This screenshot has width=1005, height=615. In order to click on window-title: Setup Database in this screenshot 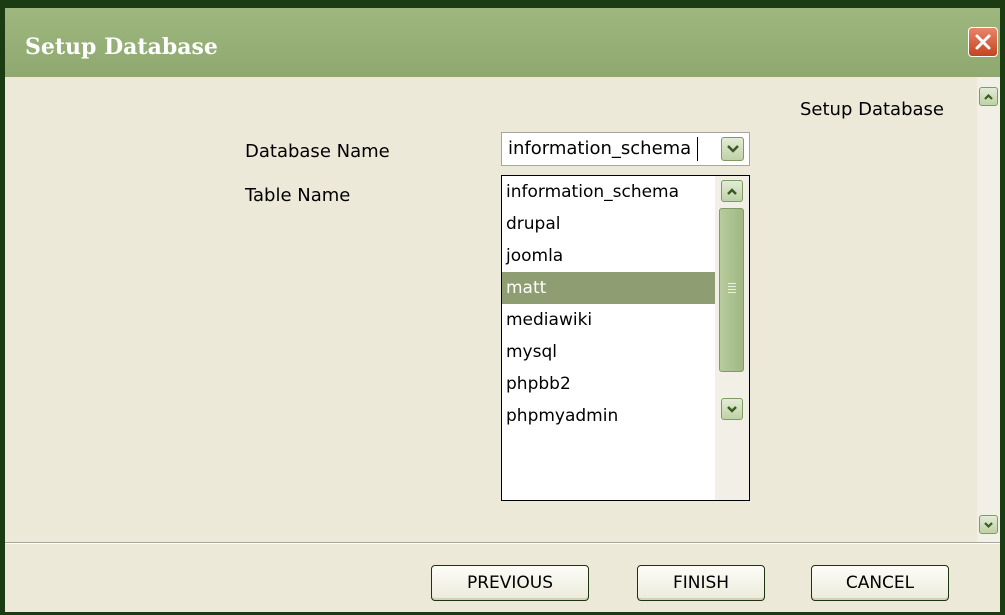, I will do `click(121, 47)`.